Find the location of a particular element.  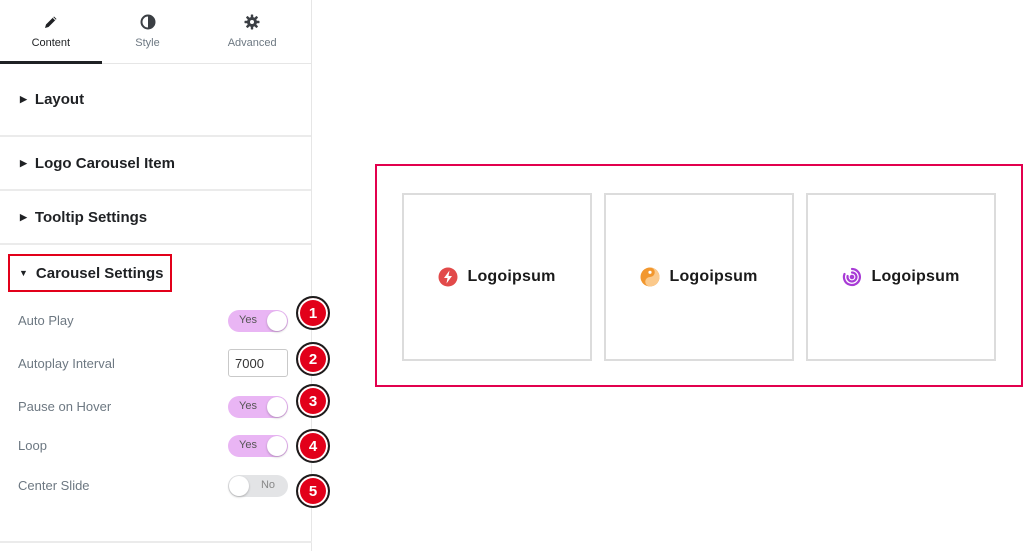

auto-play-switch: Yes is located at coordinates (258, 321).